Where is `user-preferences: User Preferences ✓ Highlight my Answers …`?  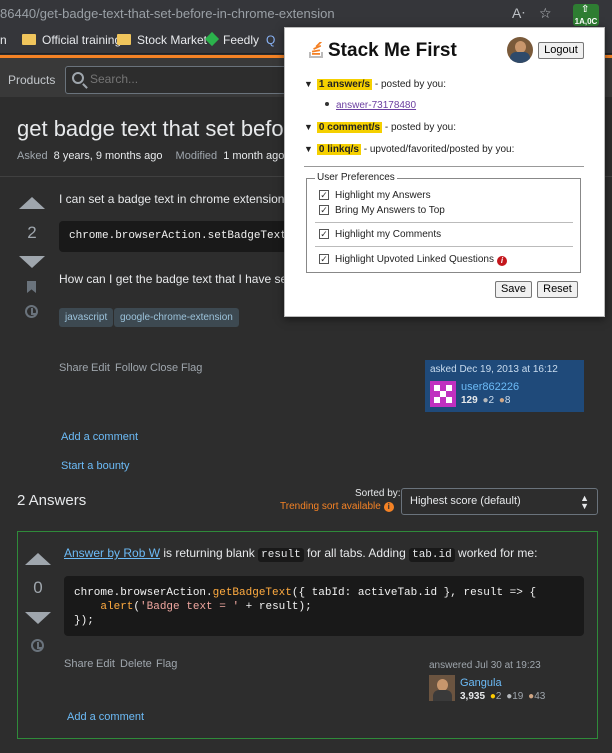 user-preferences: User Preferences ✓ Highlight my Answers … is located at coordinates (443, 222).